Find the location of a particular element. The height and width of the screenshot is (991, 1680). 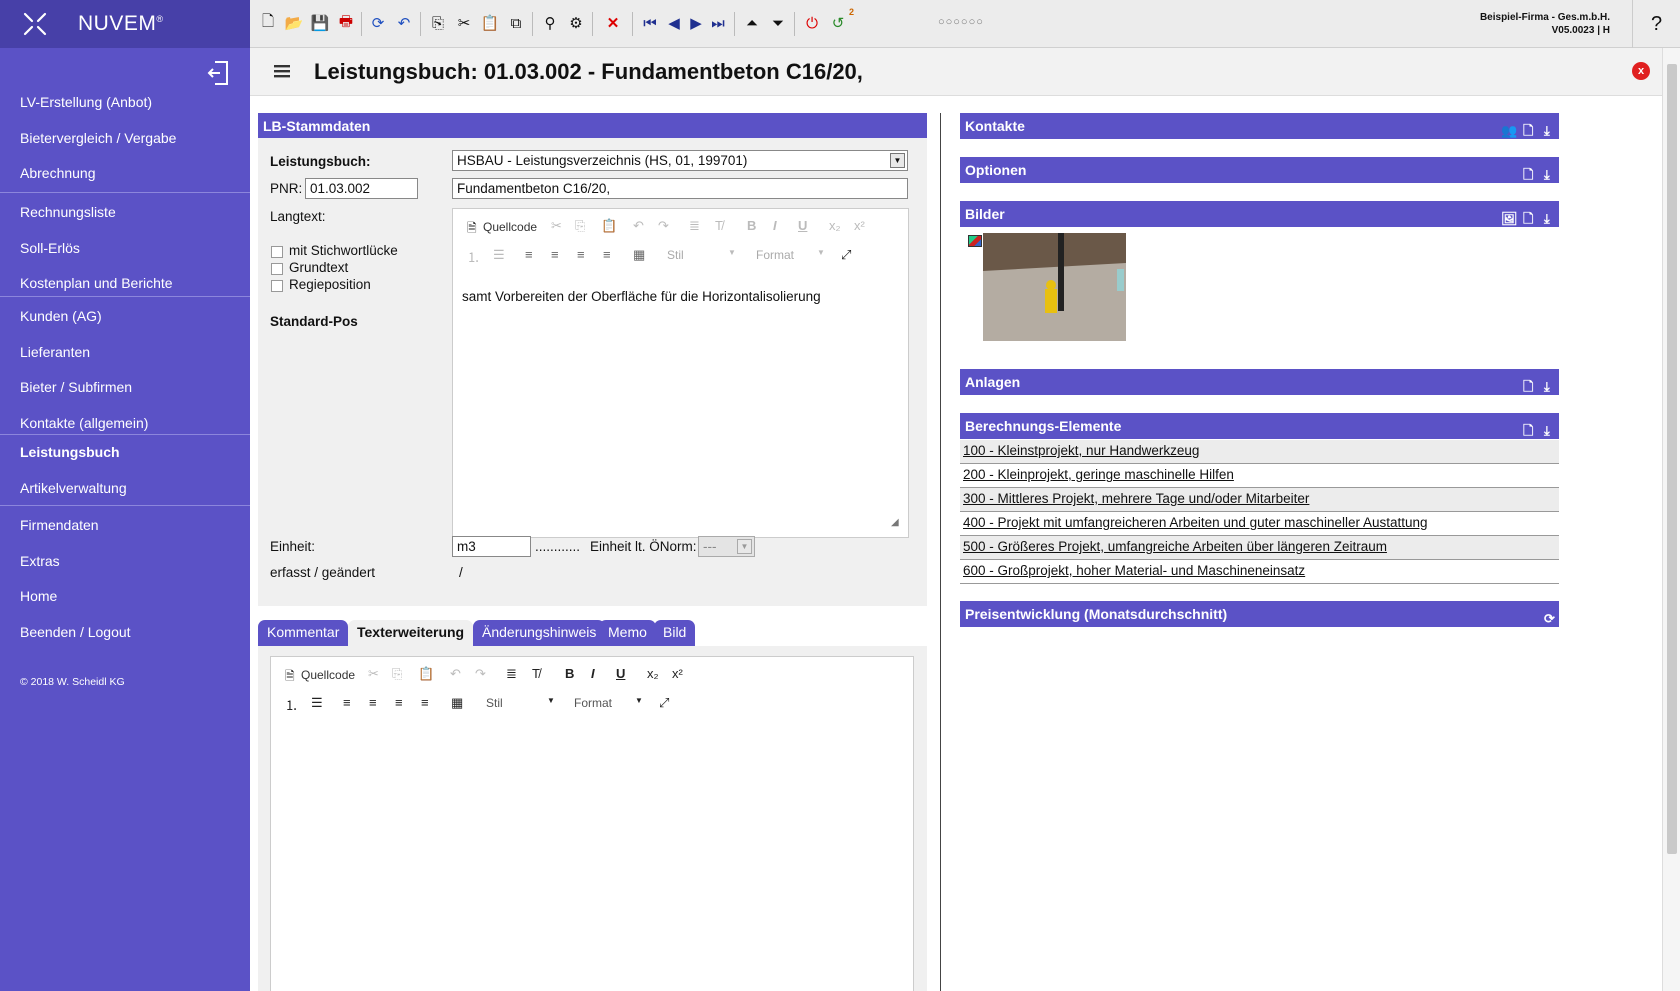

nav-home: Home is located at coordinates (125, 597).